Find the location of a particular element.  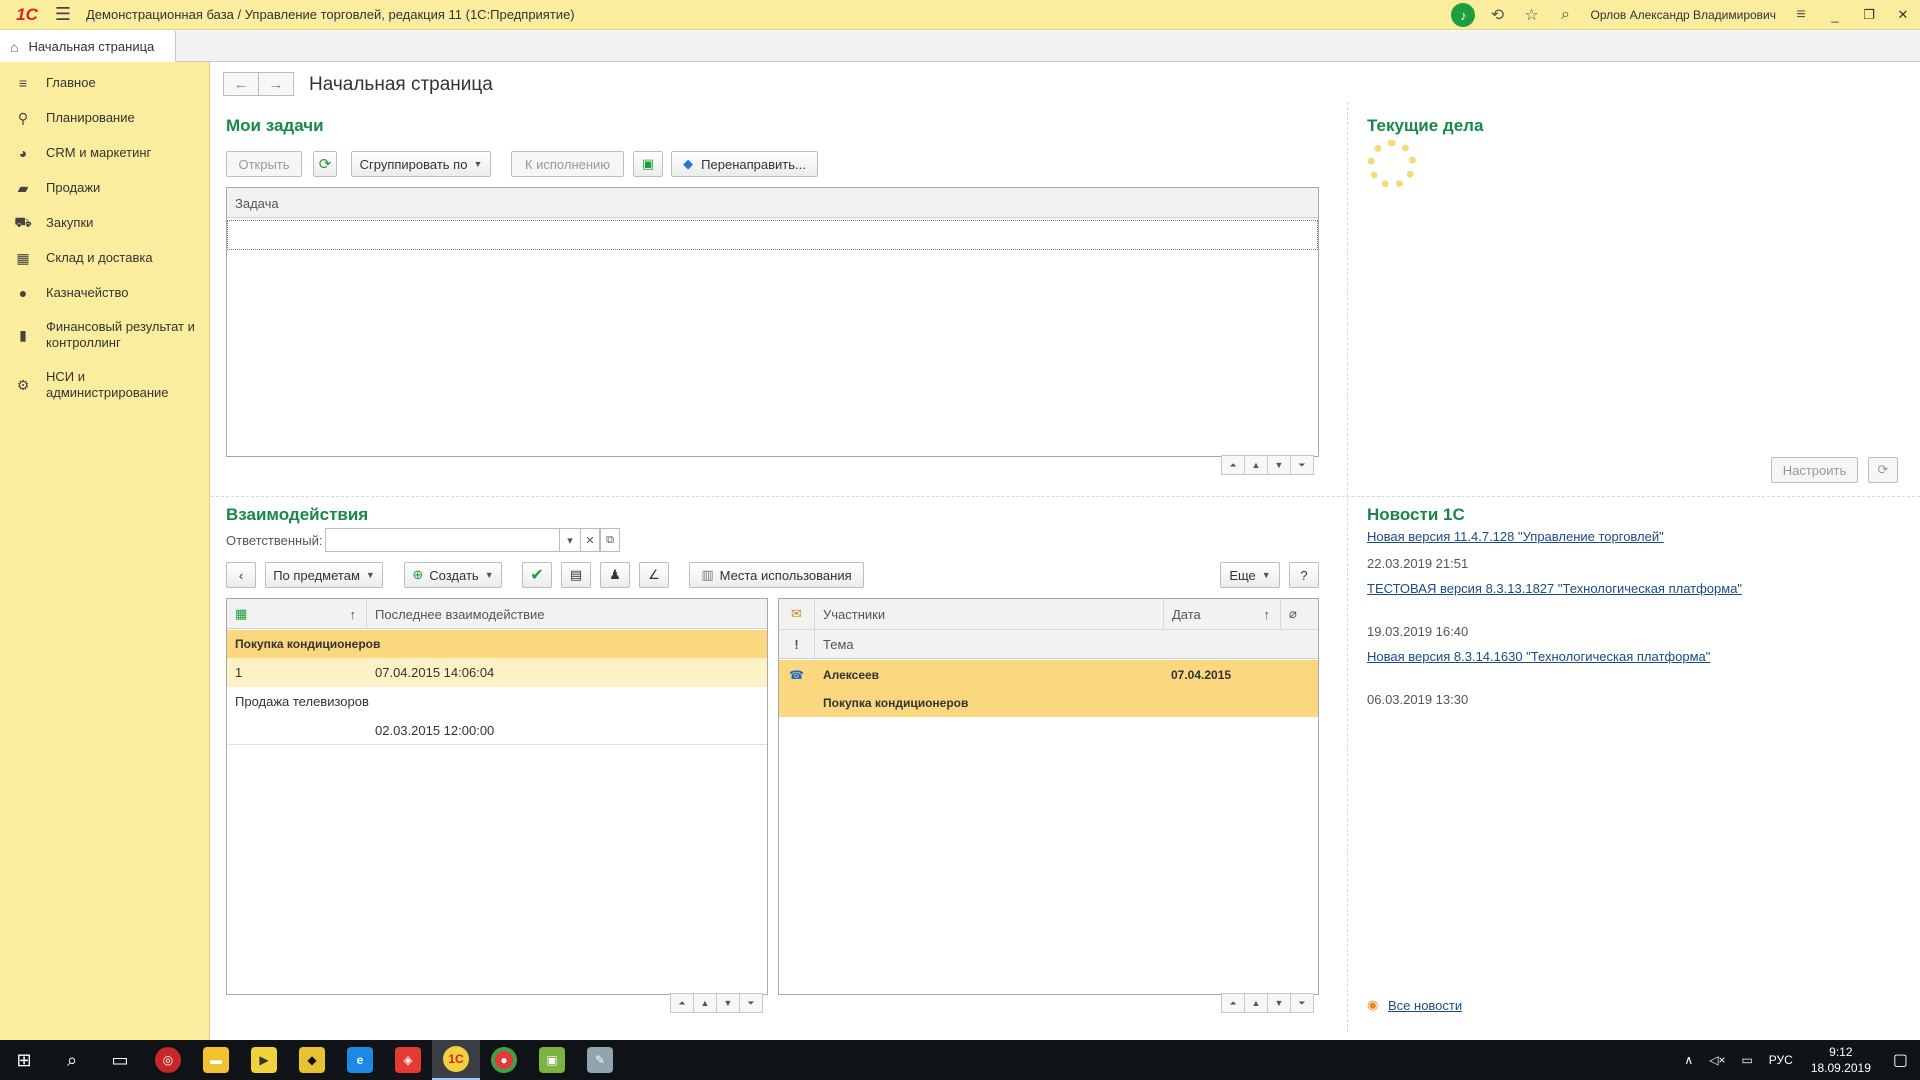

column-date: Дата ↑ is located at coordinates (1222, 614).